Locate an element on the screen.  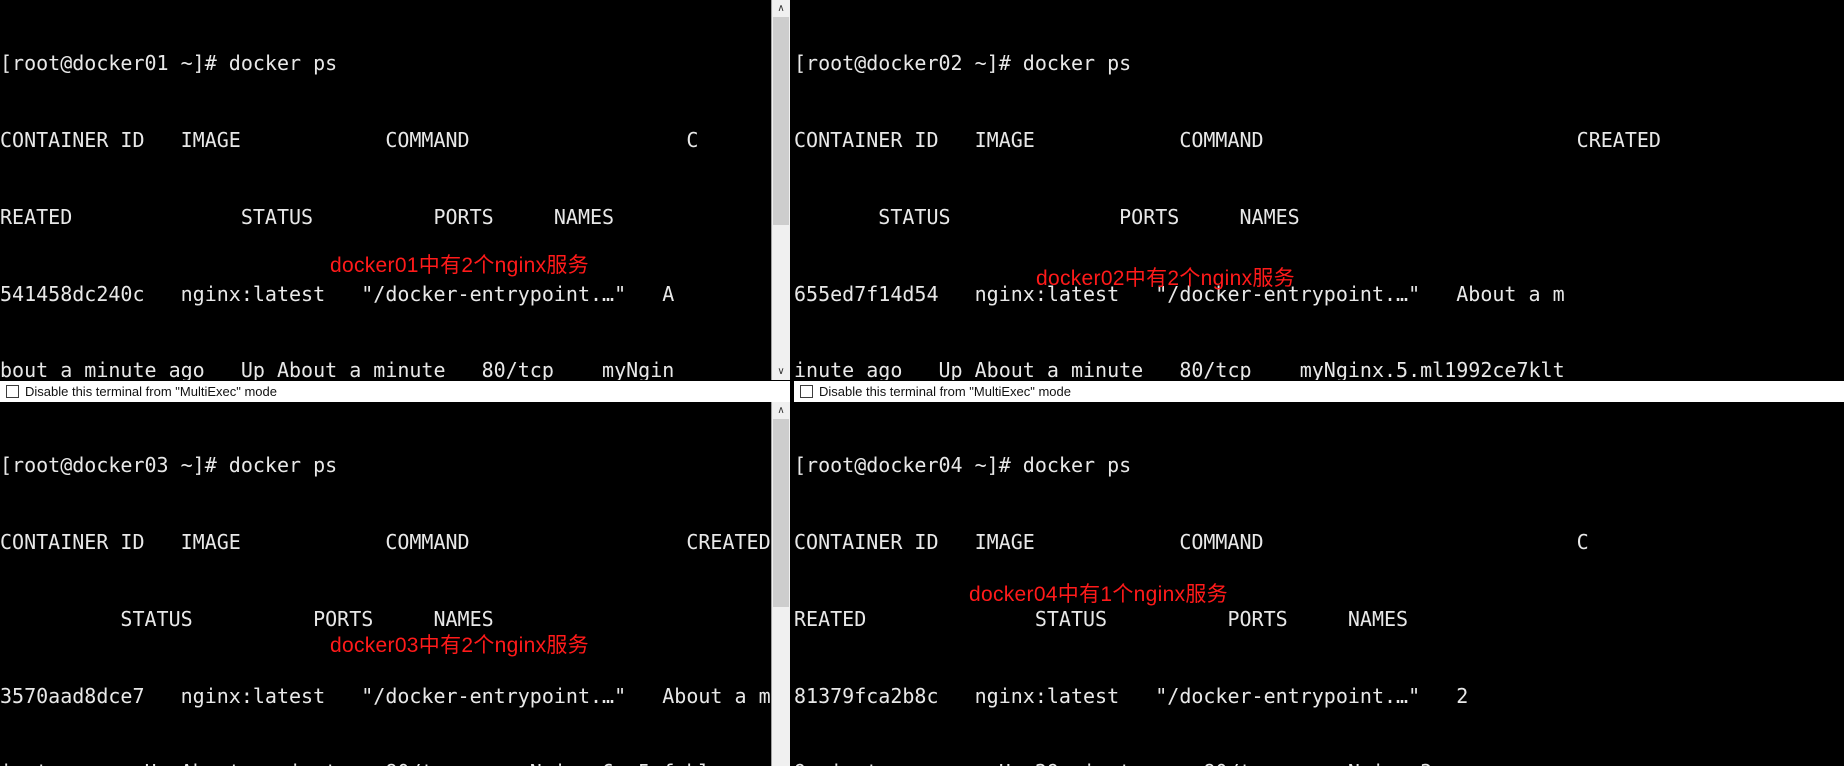
scrollbar-docker01: ∧ ∨ is located at coordinates (780, 190).